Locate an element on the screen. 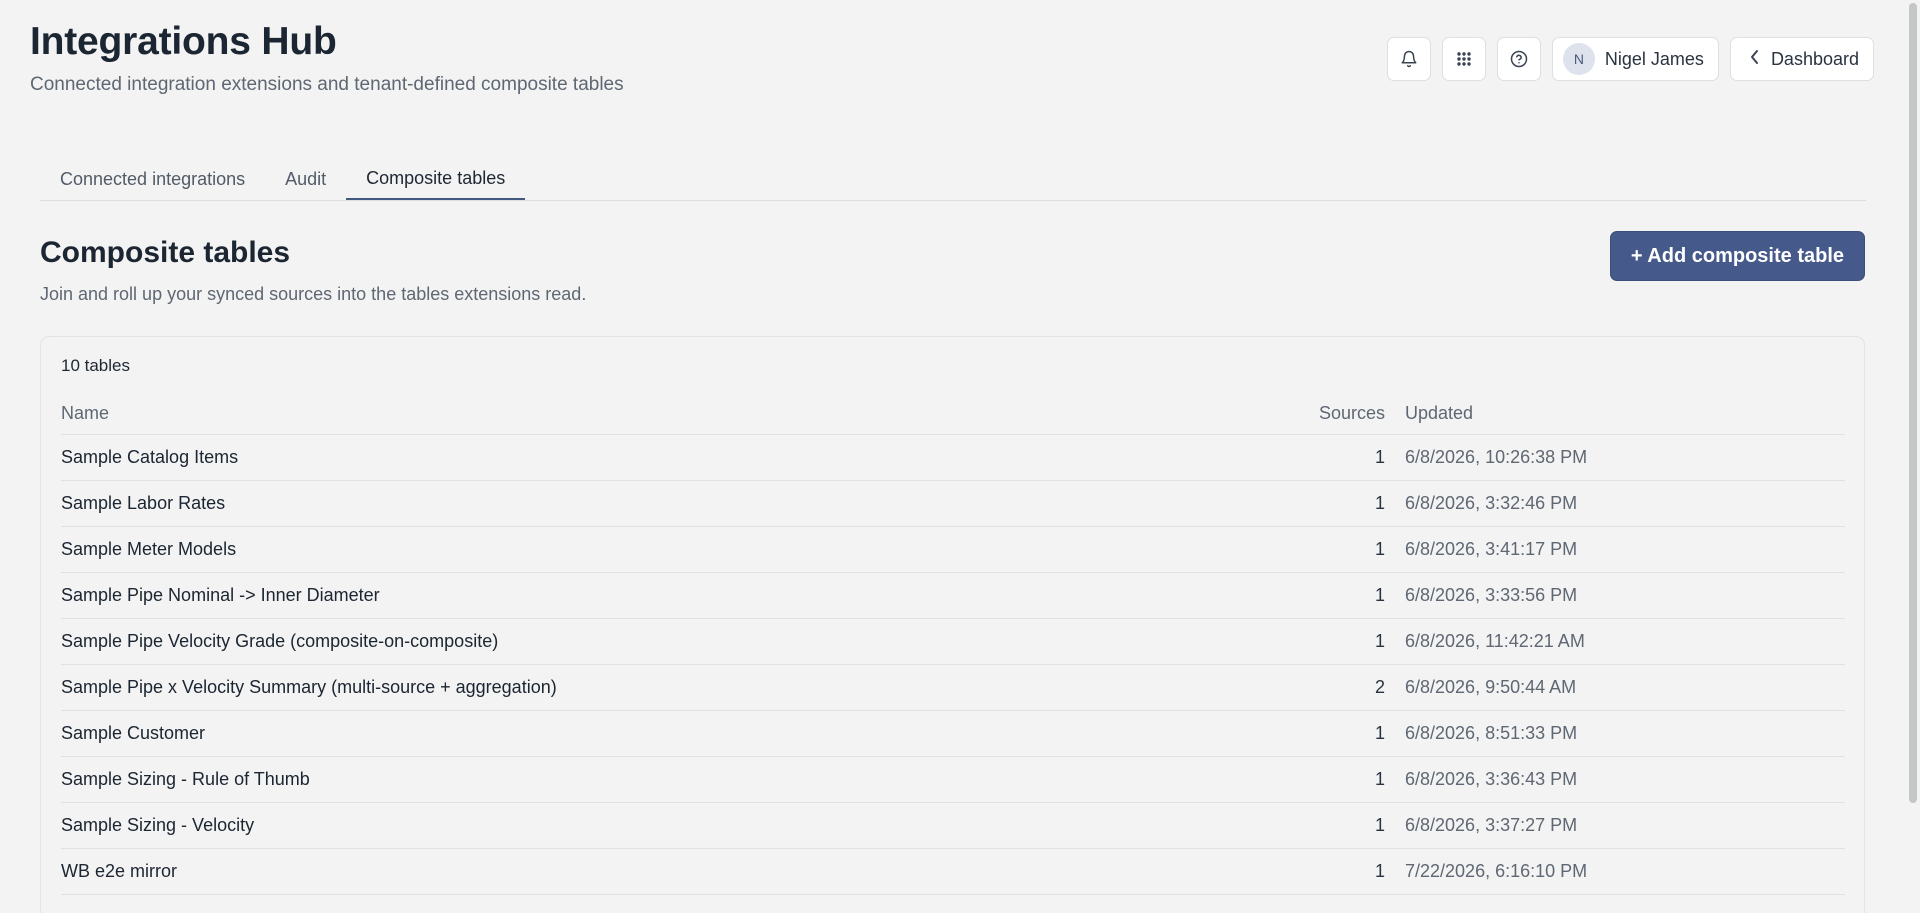 This screenshot has width=1920, height=913. table-header-row: Name Sources Updated is located at coordinates (953, 413).